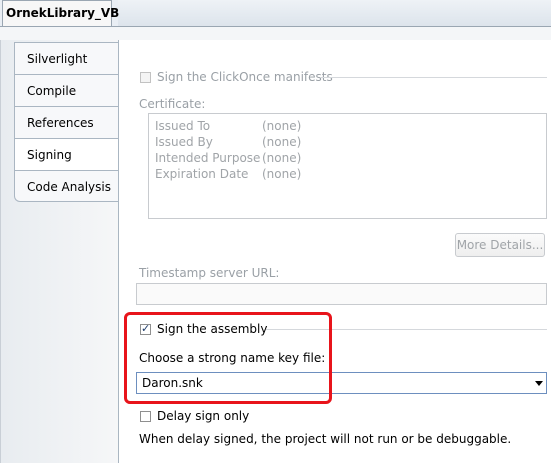 This screenshot has height=463, width=551. What do you see at coordinates (203, 416) in the screenshot?
I see `delay-sign-label: Delay sign only` at bounding box center [203, 416].